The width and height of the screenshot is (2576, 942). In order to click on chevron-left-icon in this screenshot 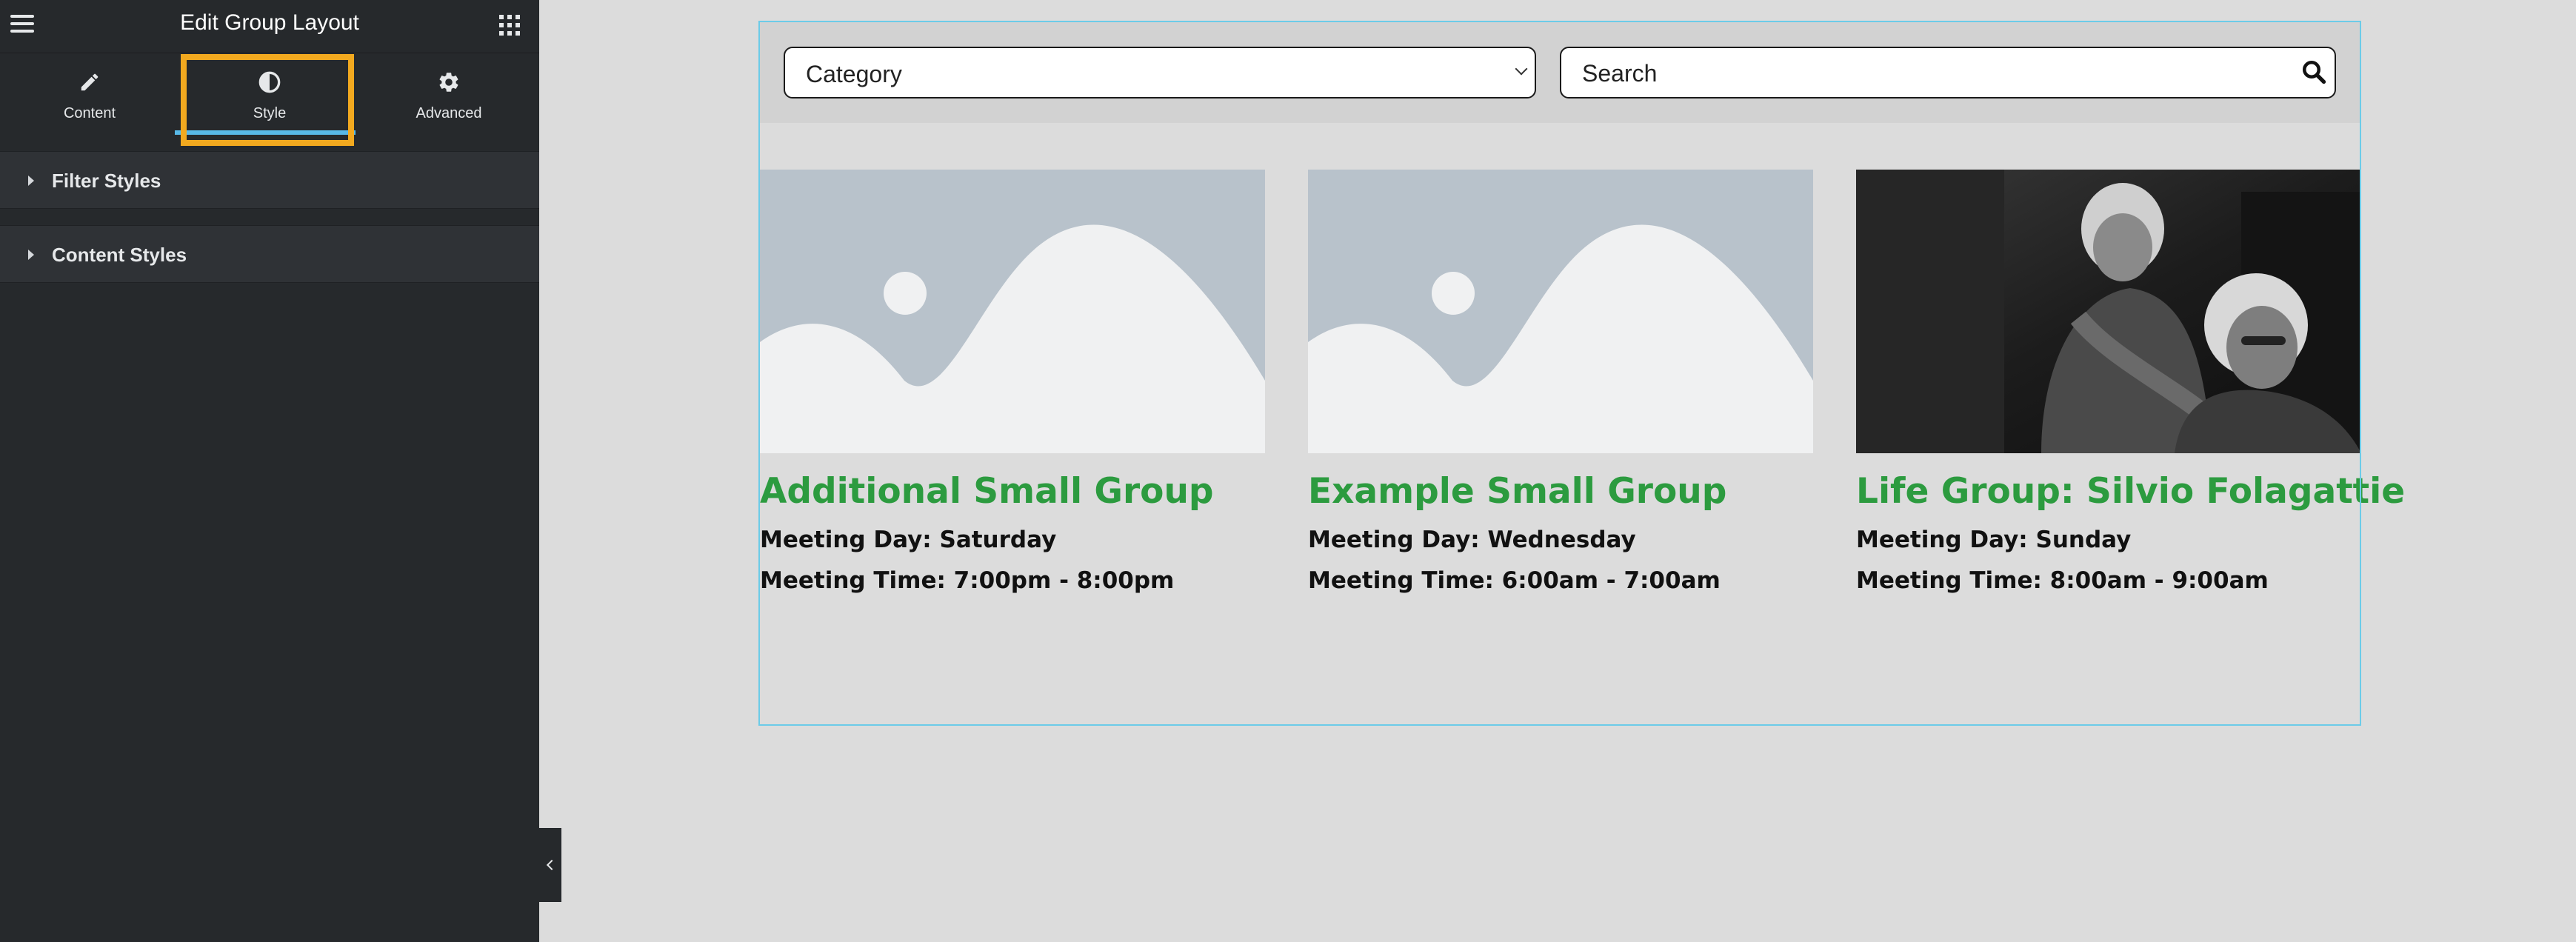, I will do `click(552, 865)`.